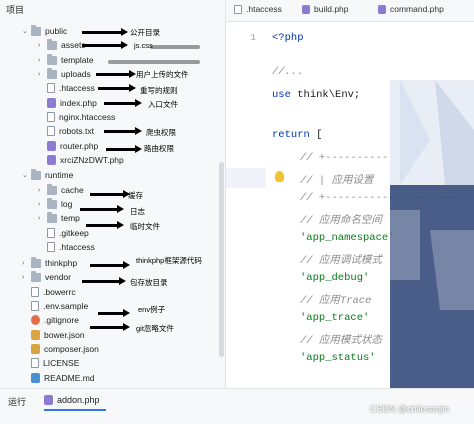 This screenshot has height=424, width=474. I want to click on code-line: // 应用Trace, so click(335, 299).